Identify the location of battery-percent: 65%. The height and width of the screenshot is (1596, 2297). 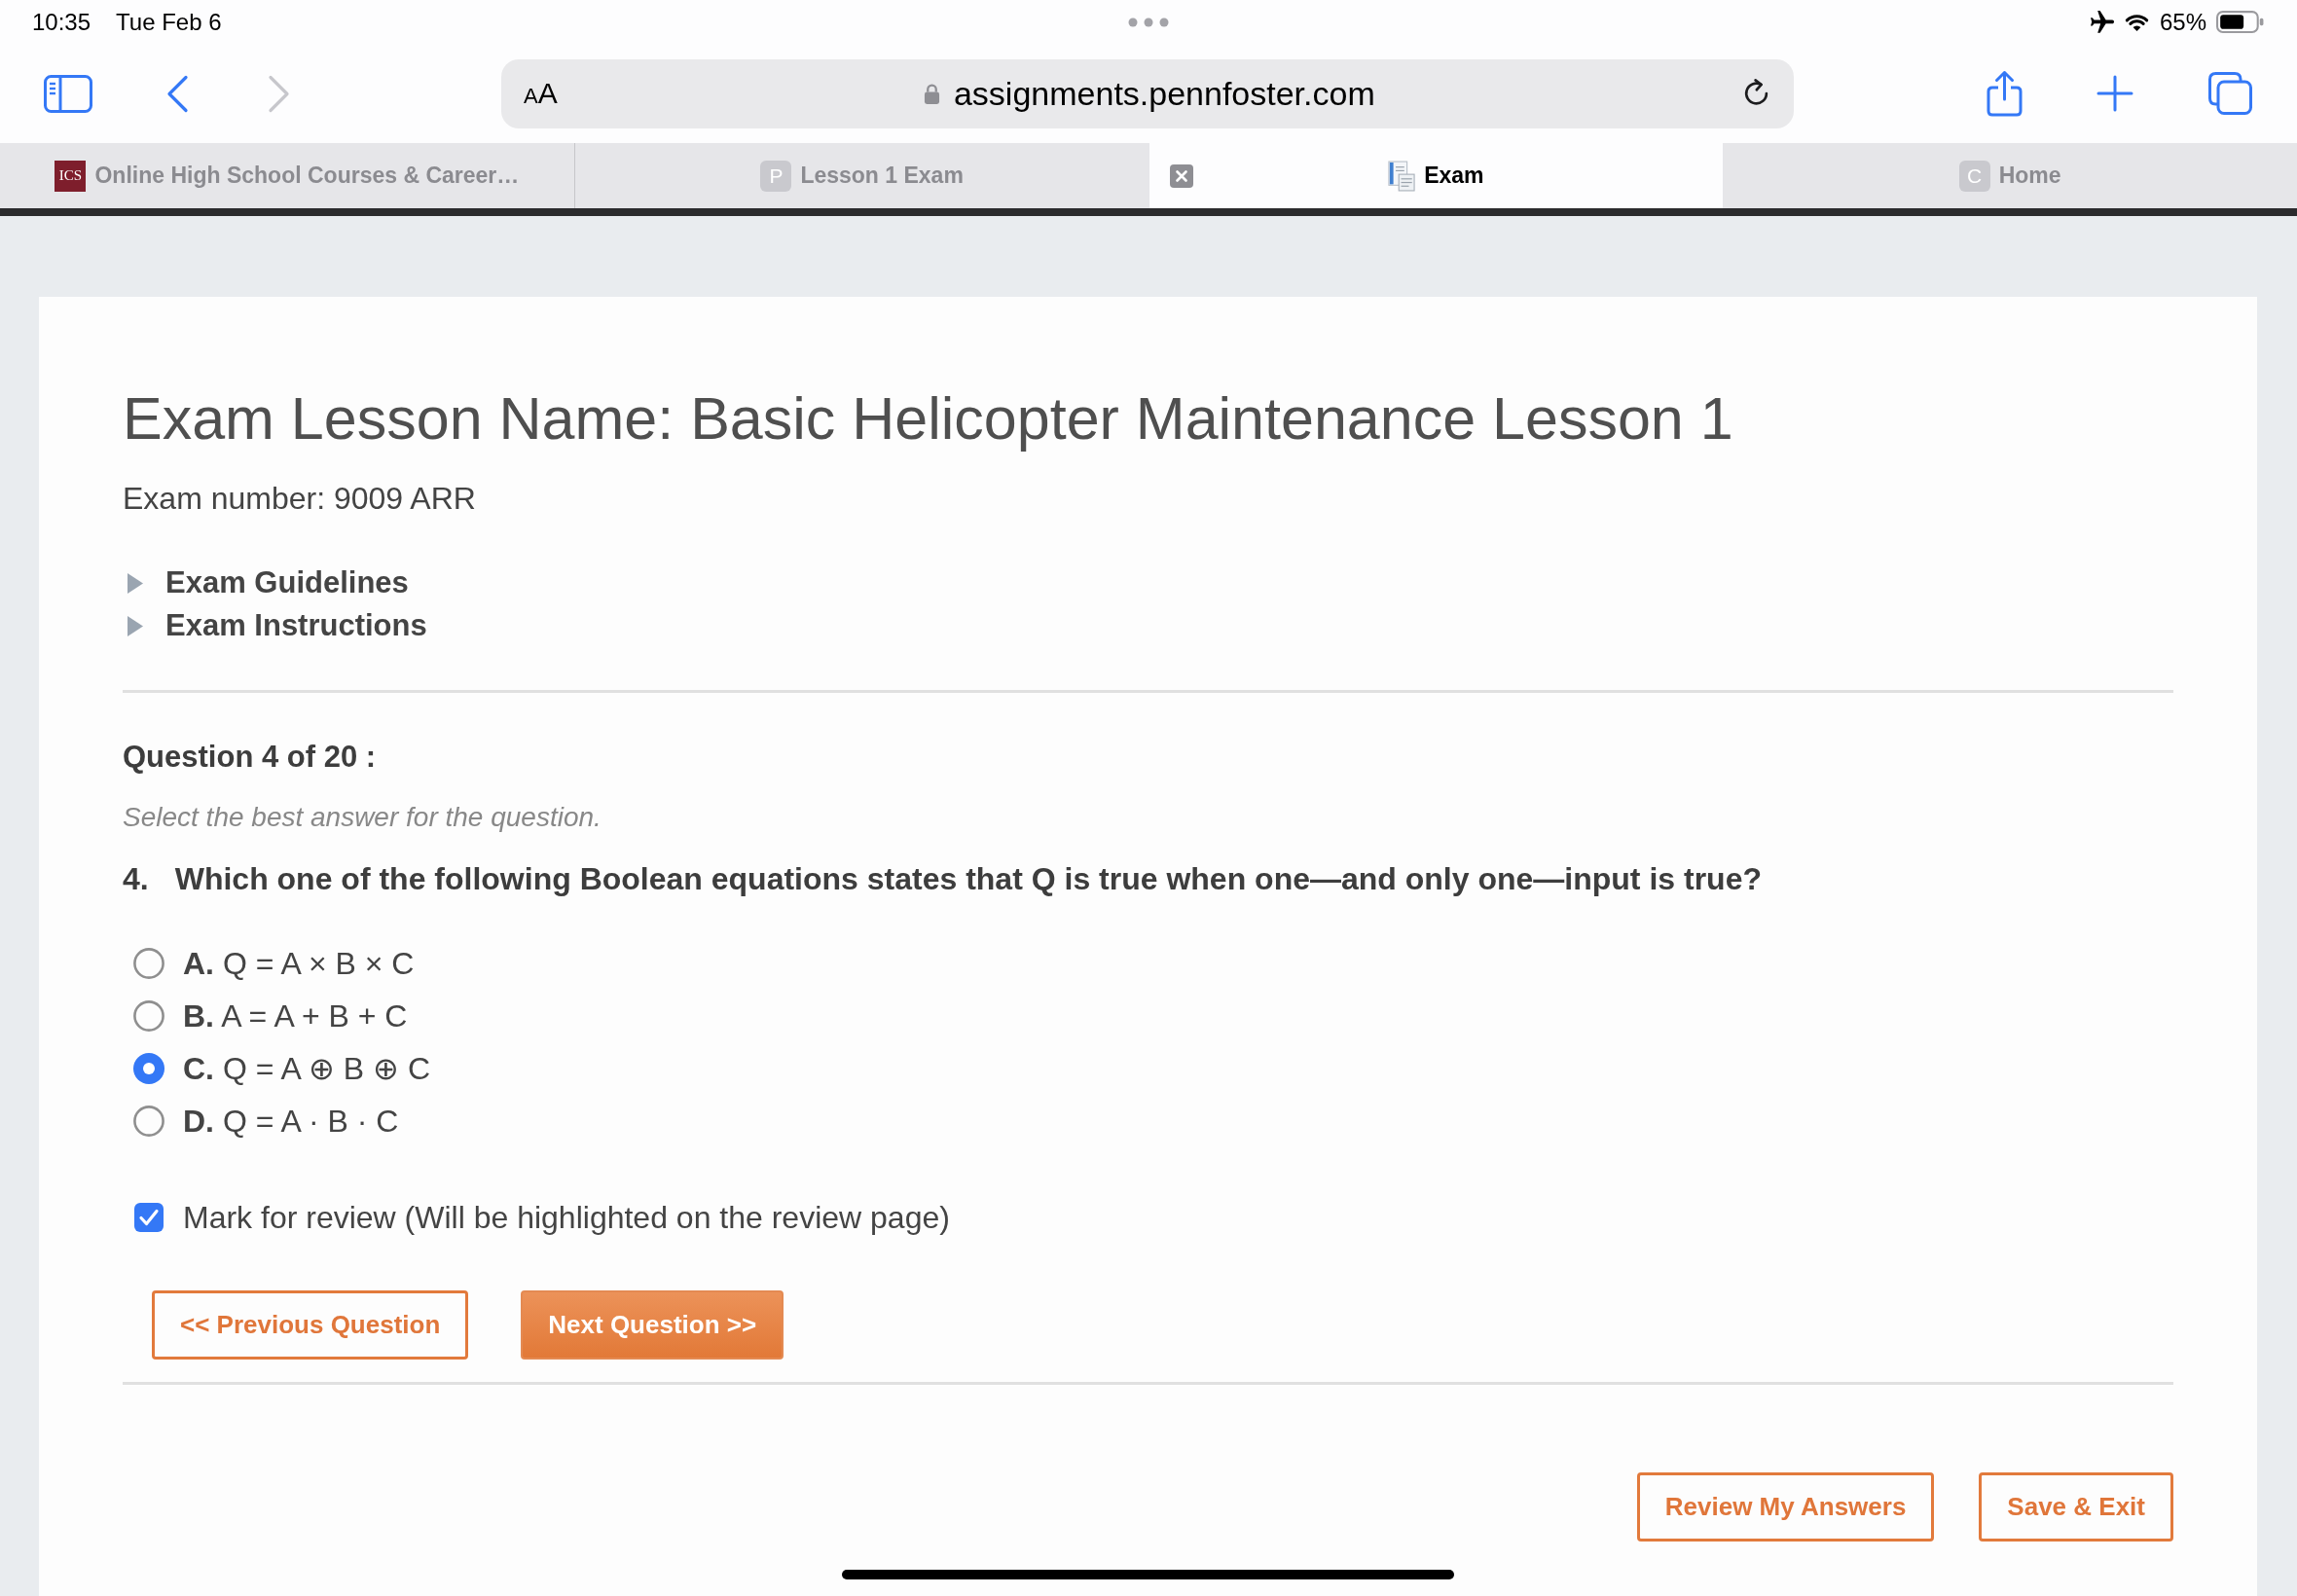
(2182, 22).